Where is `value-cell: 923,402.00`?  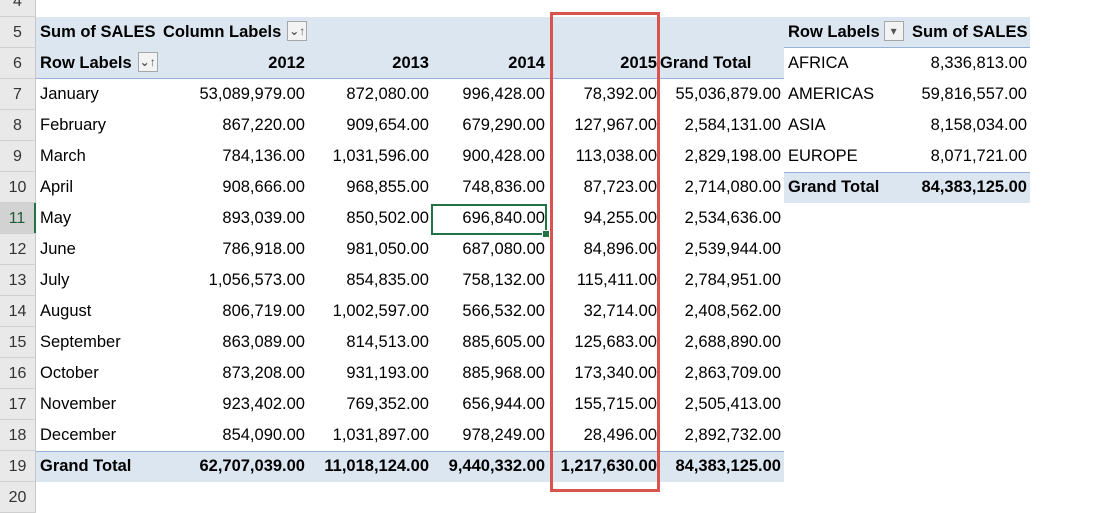
value-cell: 923,402.00 is located at coordinates (237, 404).